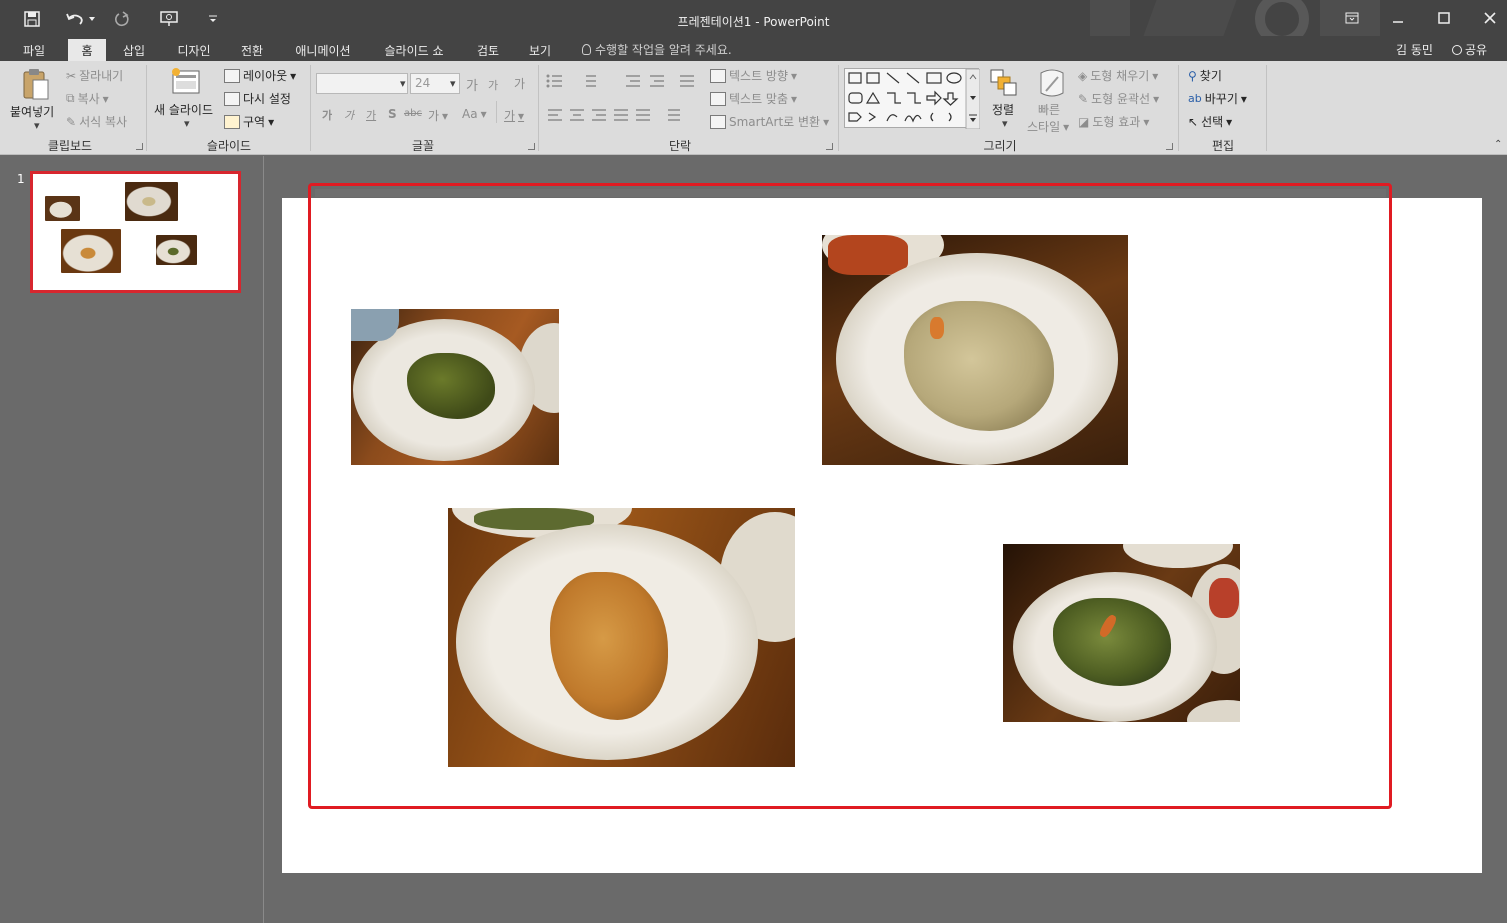 The height and width of the screenshot is (923, 1507). I want to click on arrange-button: 정렬, so click(1003, 109).